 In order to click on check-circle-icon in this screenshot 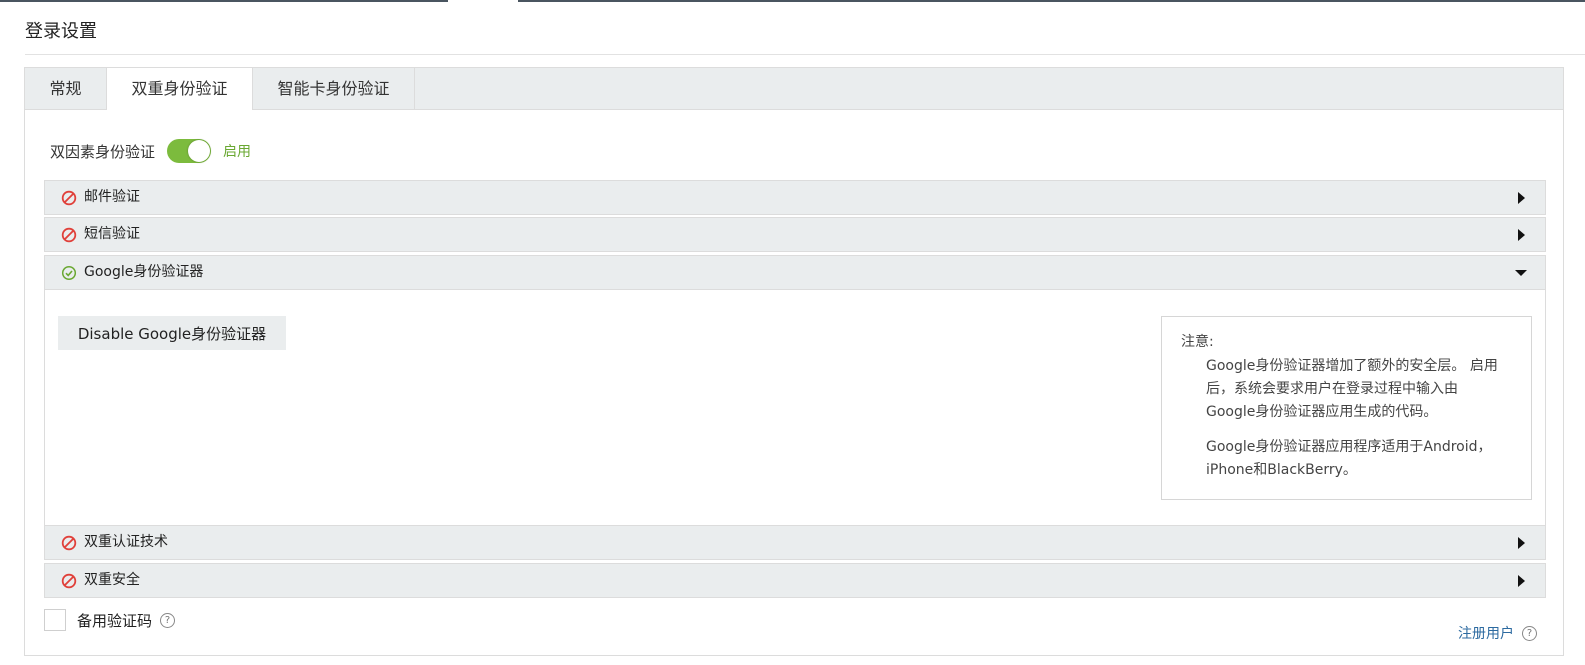, I will do `click(69, 273)`.